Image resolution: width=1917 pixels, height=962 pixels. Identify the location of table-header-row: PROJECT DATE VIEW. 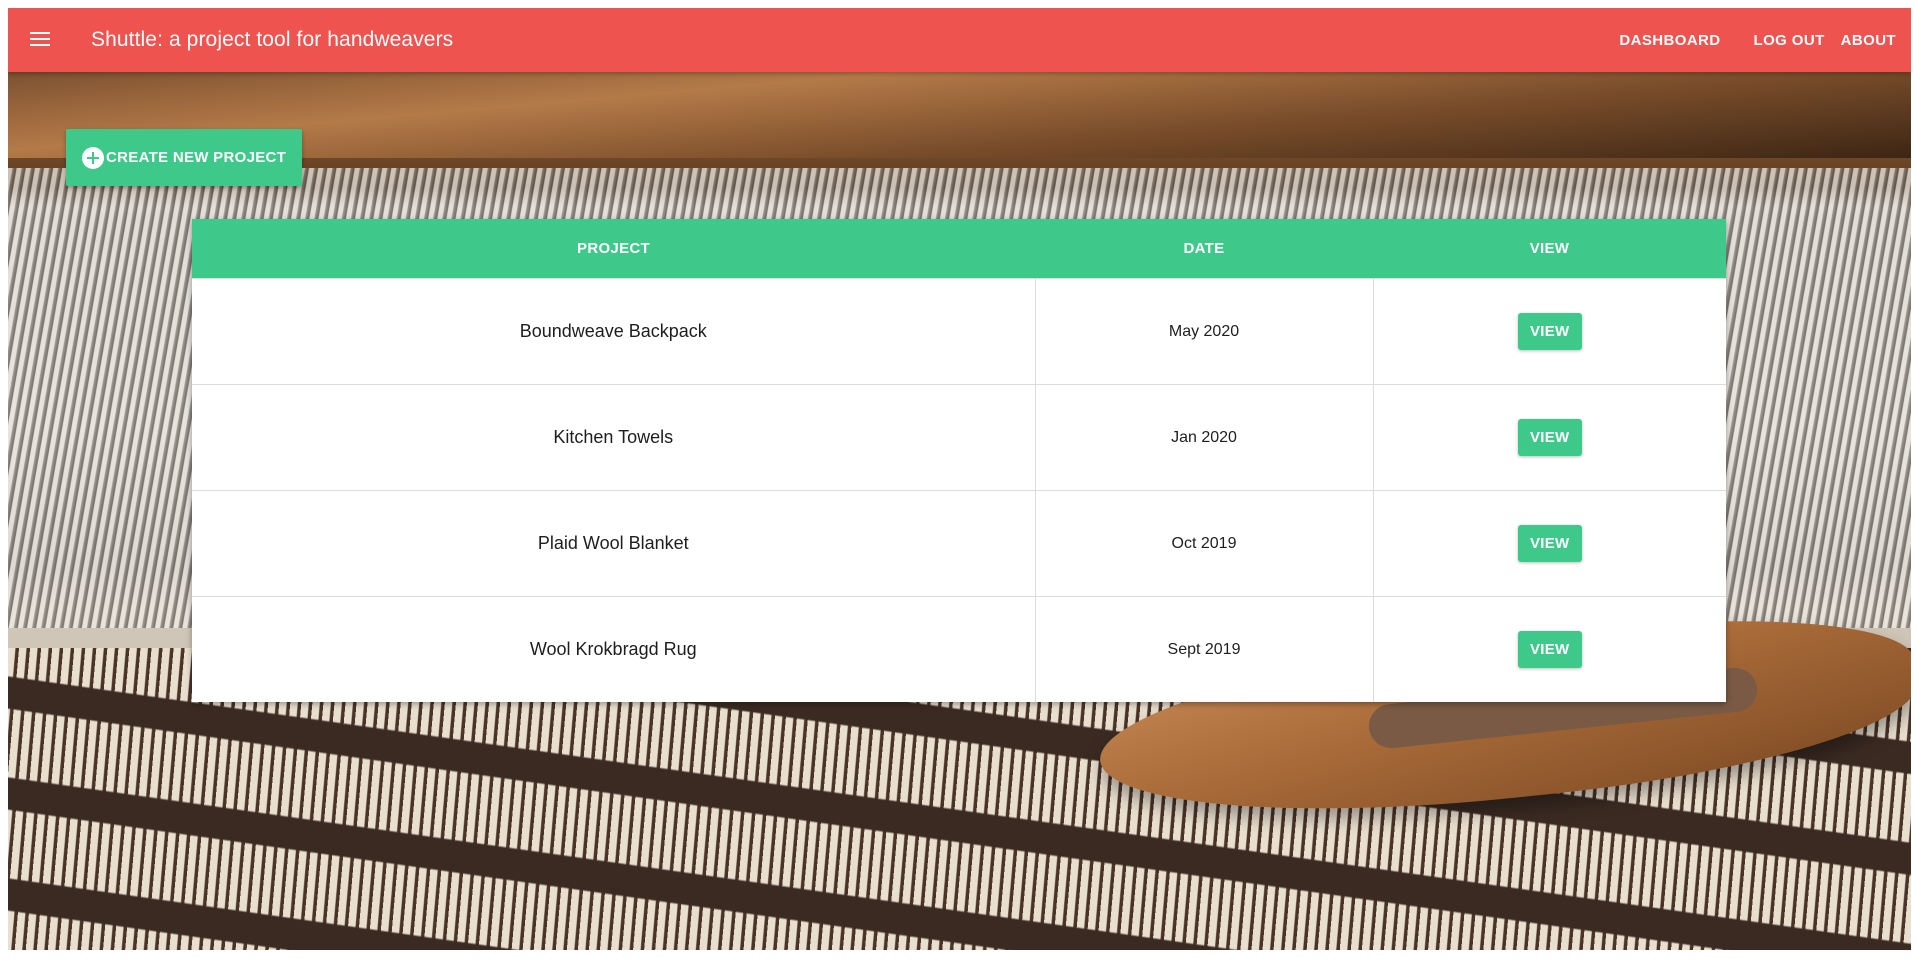
(959, 249).